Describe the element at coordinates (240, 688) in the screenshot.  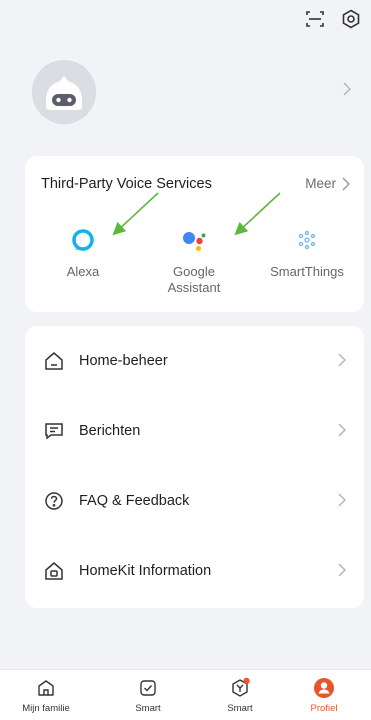
I see `smart-scenes-icon` at that location.